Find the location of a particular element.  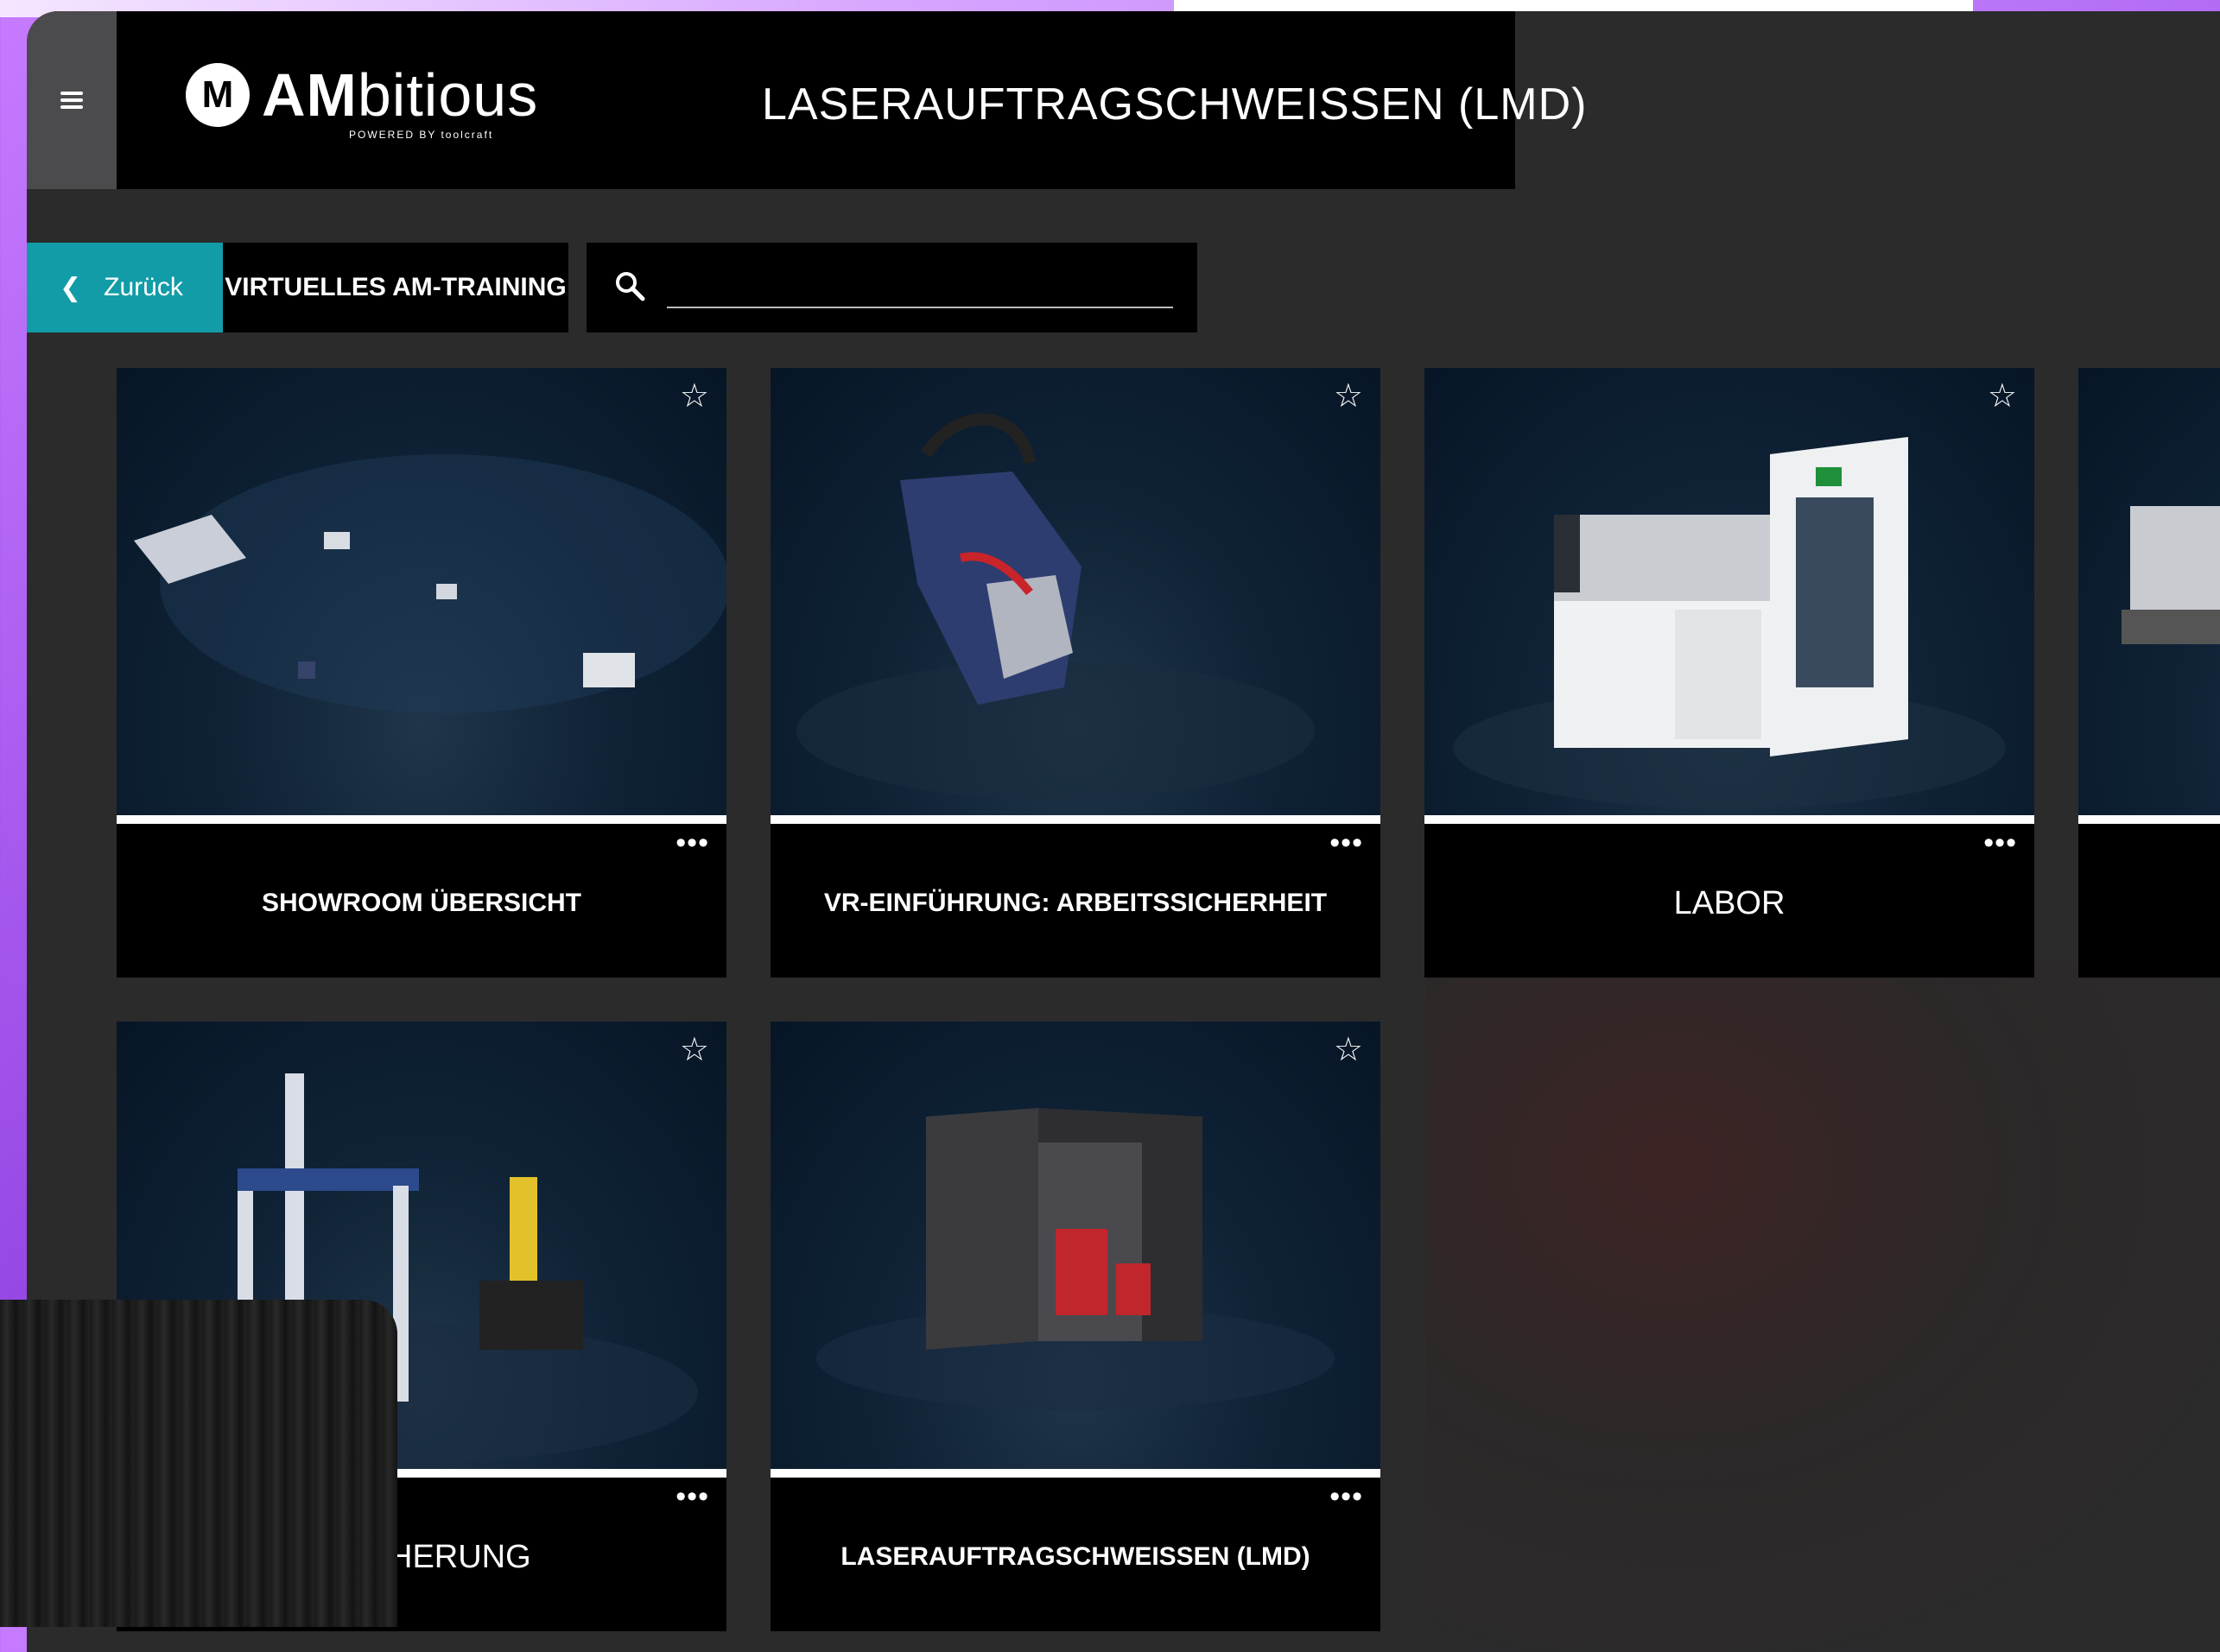

card-labor: ☆ ••• LABOR is located at coordinates (1729, 673).